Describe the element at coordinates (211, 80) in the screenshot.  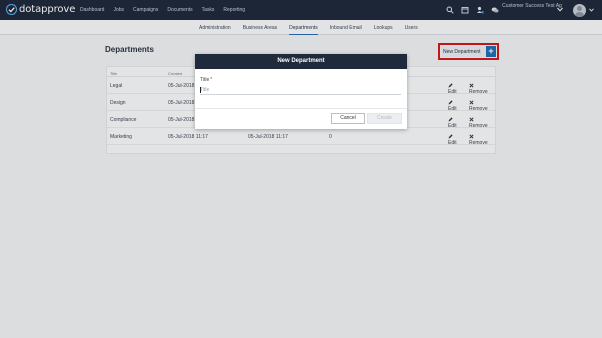
I see `required-marker: *` at that location.